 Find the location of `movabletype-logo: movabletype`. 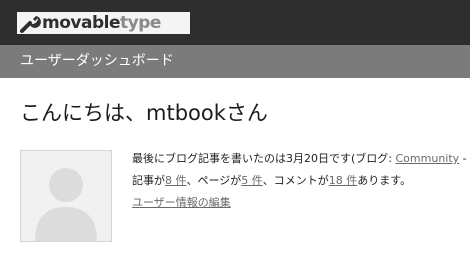

movabletype-logo: movabletype is located at coordinates (103, 23).